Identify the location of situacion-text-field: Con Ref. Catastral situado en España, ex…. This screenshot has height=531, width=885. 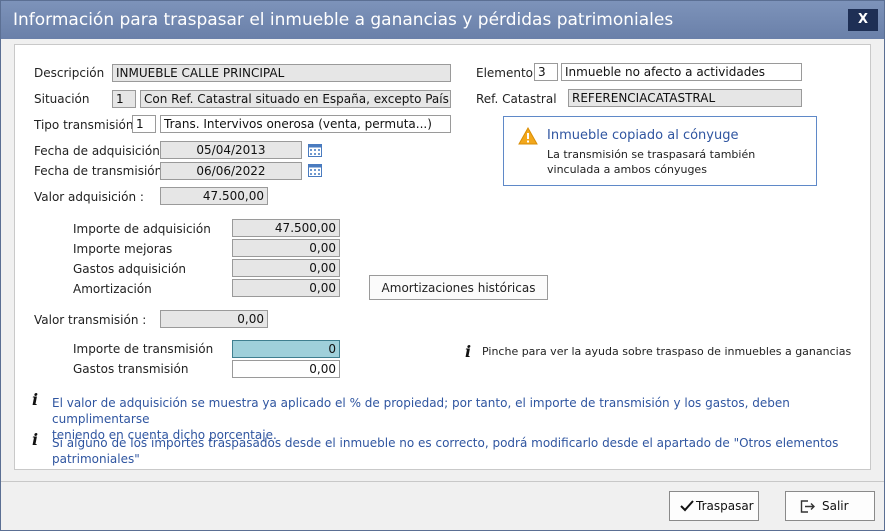
(295, 99).